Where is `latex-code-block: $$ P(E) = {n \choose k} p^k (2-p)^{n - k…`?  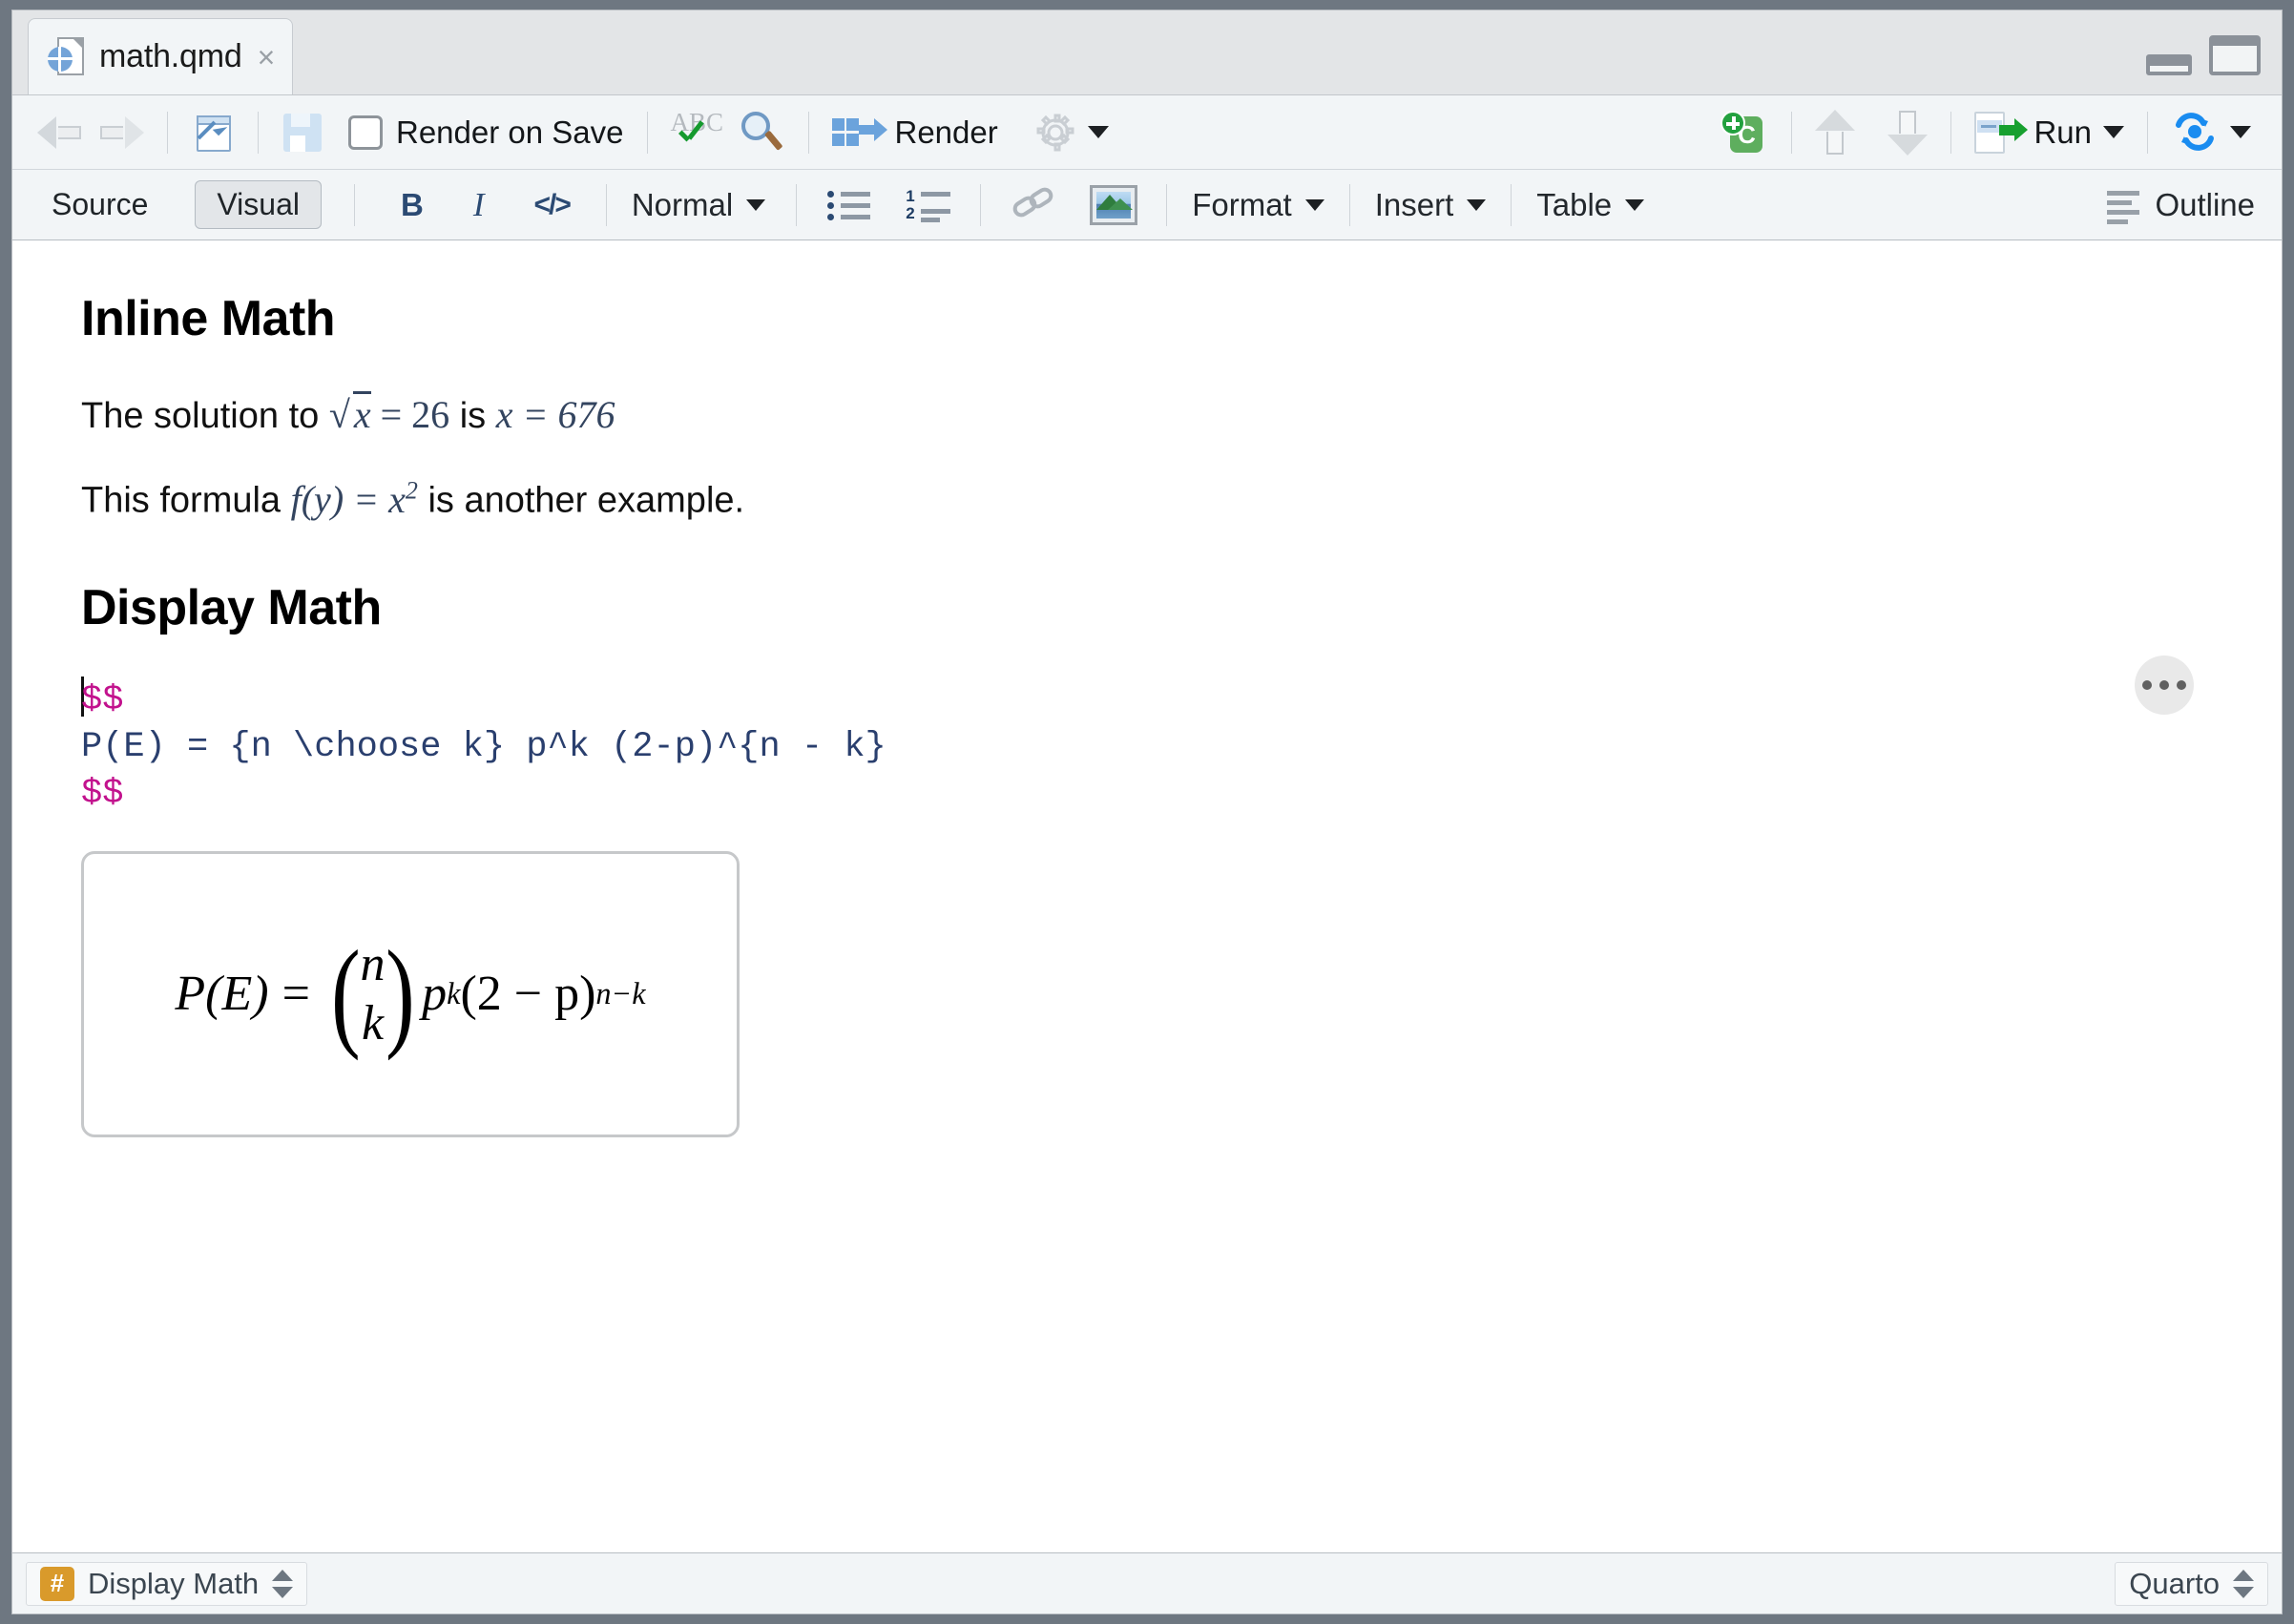 latex-code-block: $$ P(E) = {n \choose k} p^k (2-p)^{n - k… is located at coordinates (1143, 737).